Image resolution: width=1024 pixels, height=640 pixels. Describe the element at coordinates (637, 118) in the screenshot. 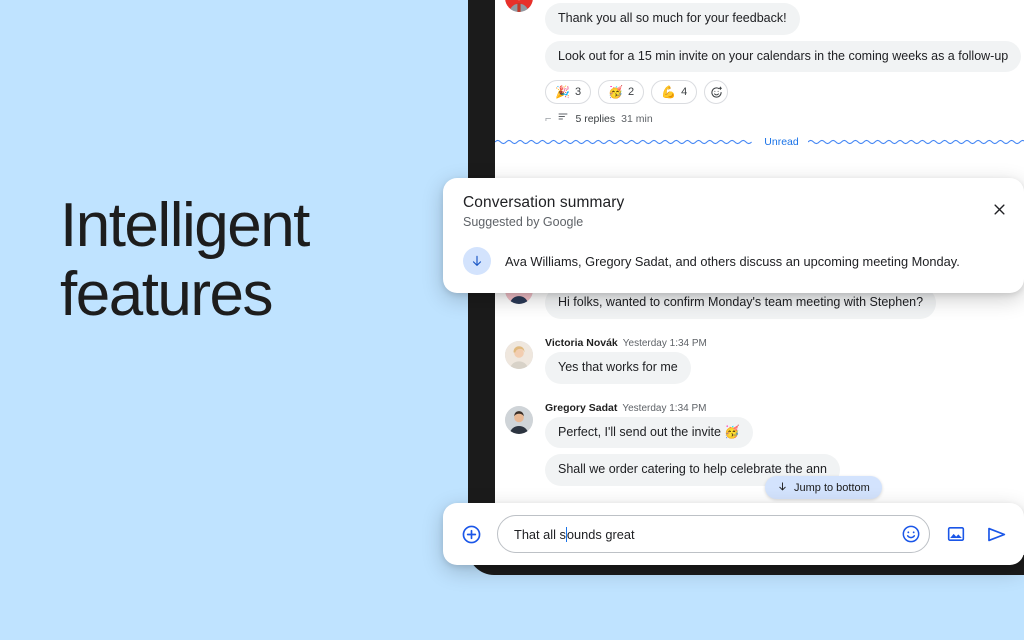

I see `thread-duration: 31 min` at that location.